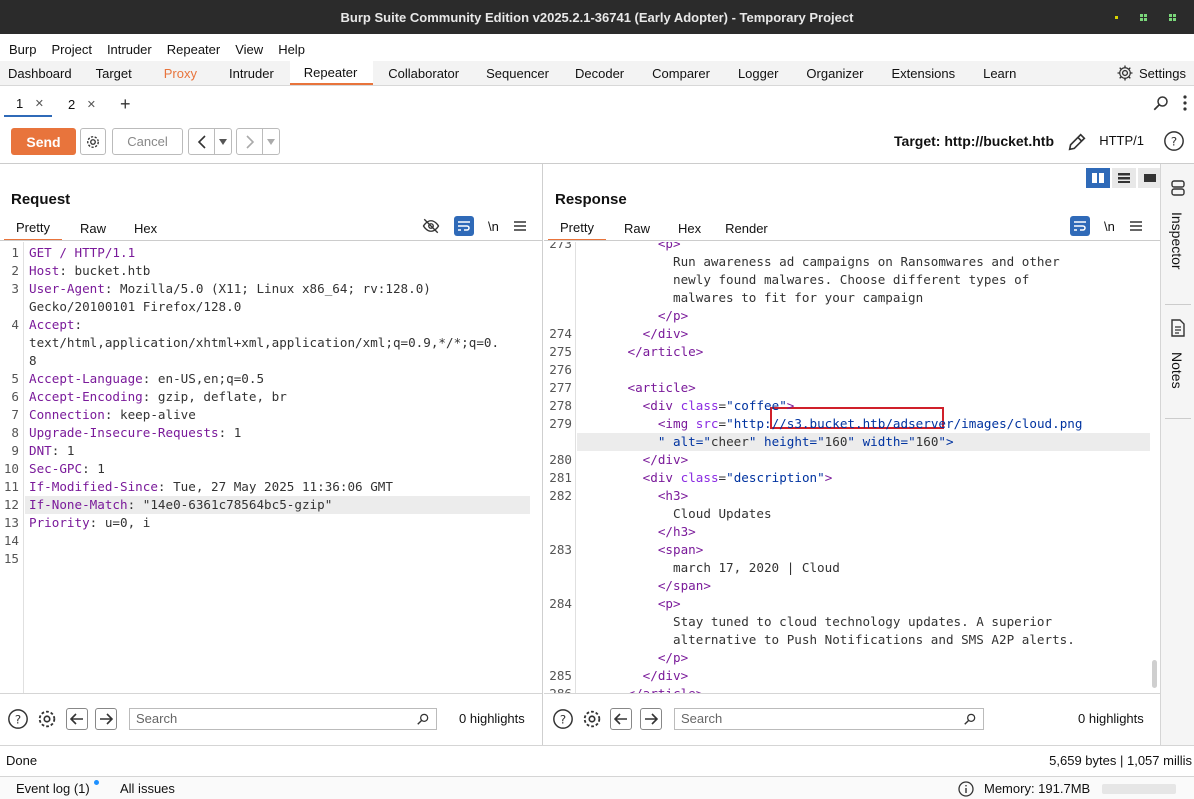 This screenshot has width=1194, height=799. What do you see at coordinates (1077, 143) in the screenshot?
I see `edit-target-icon` at bounding box center [1077, 143].